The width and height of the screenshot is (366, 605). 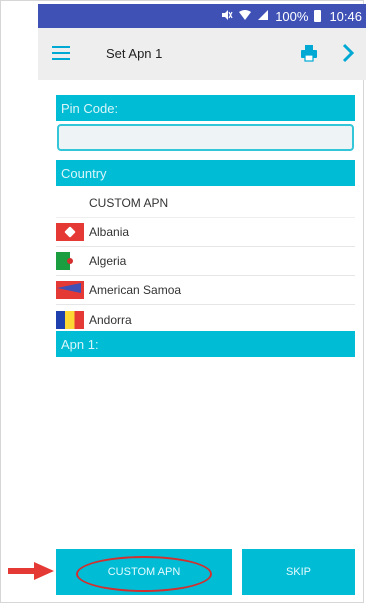 What do you see at coordinates (298, 572) in the screenshot?
I see `skip-button: SKIP` at bounding box center [298, 572].